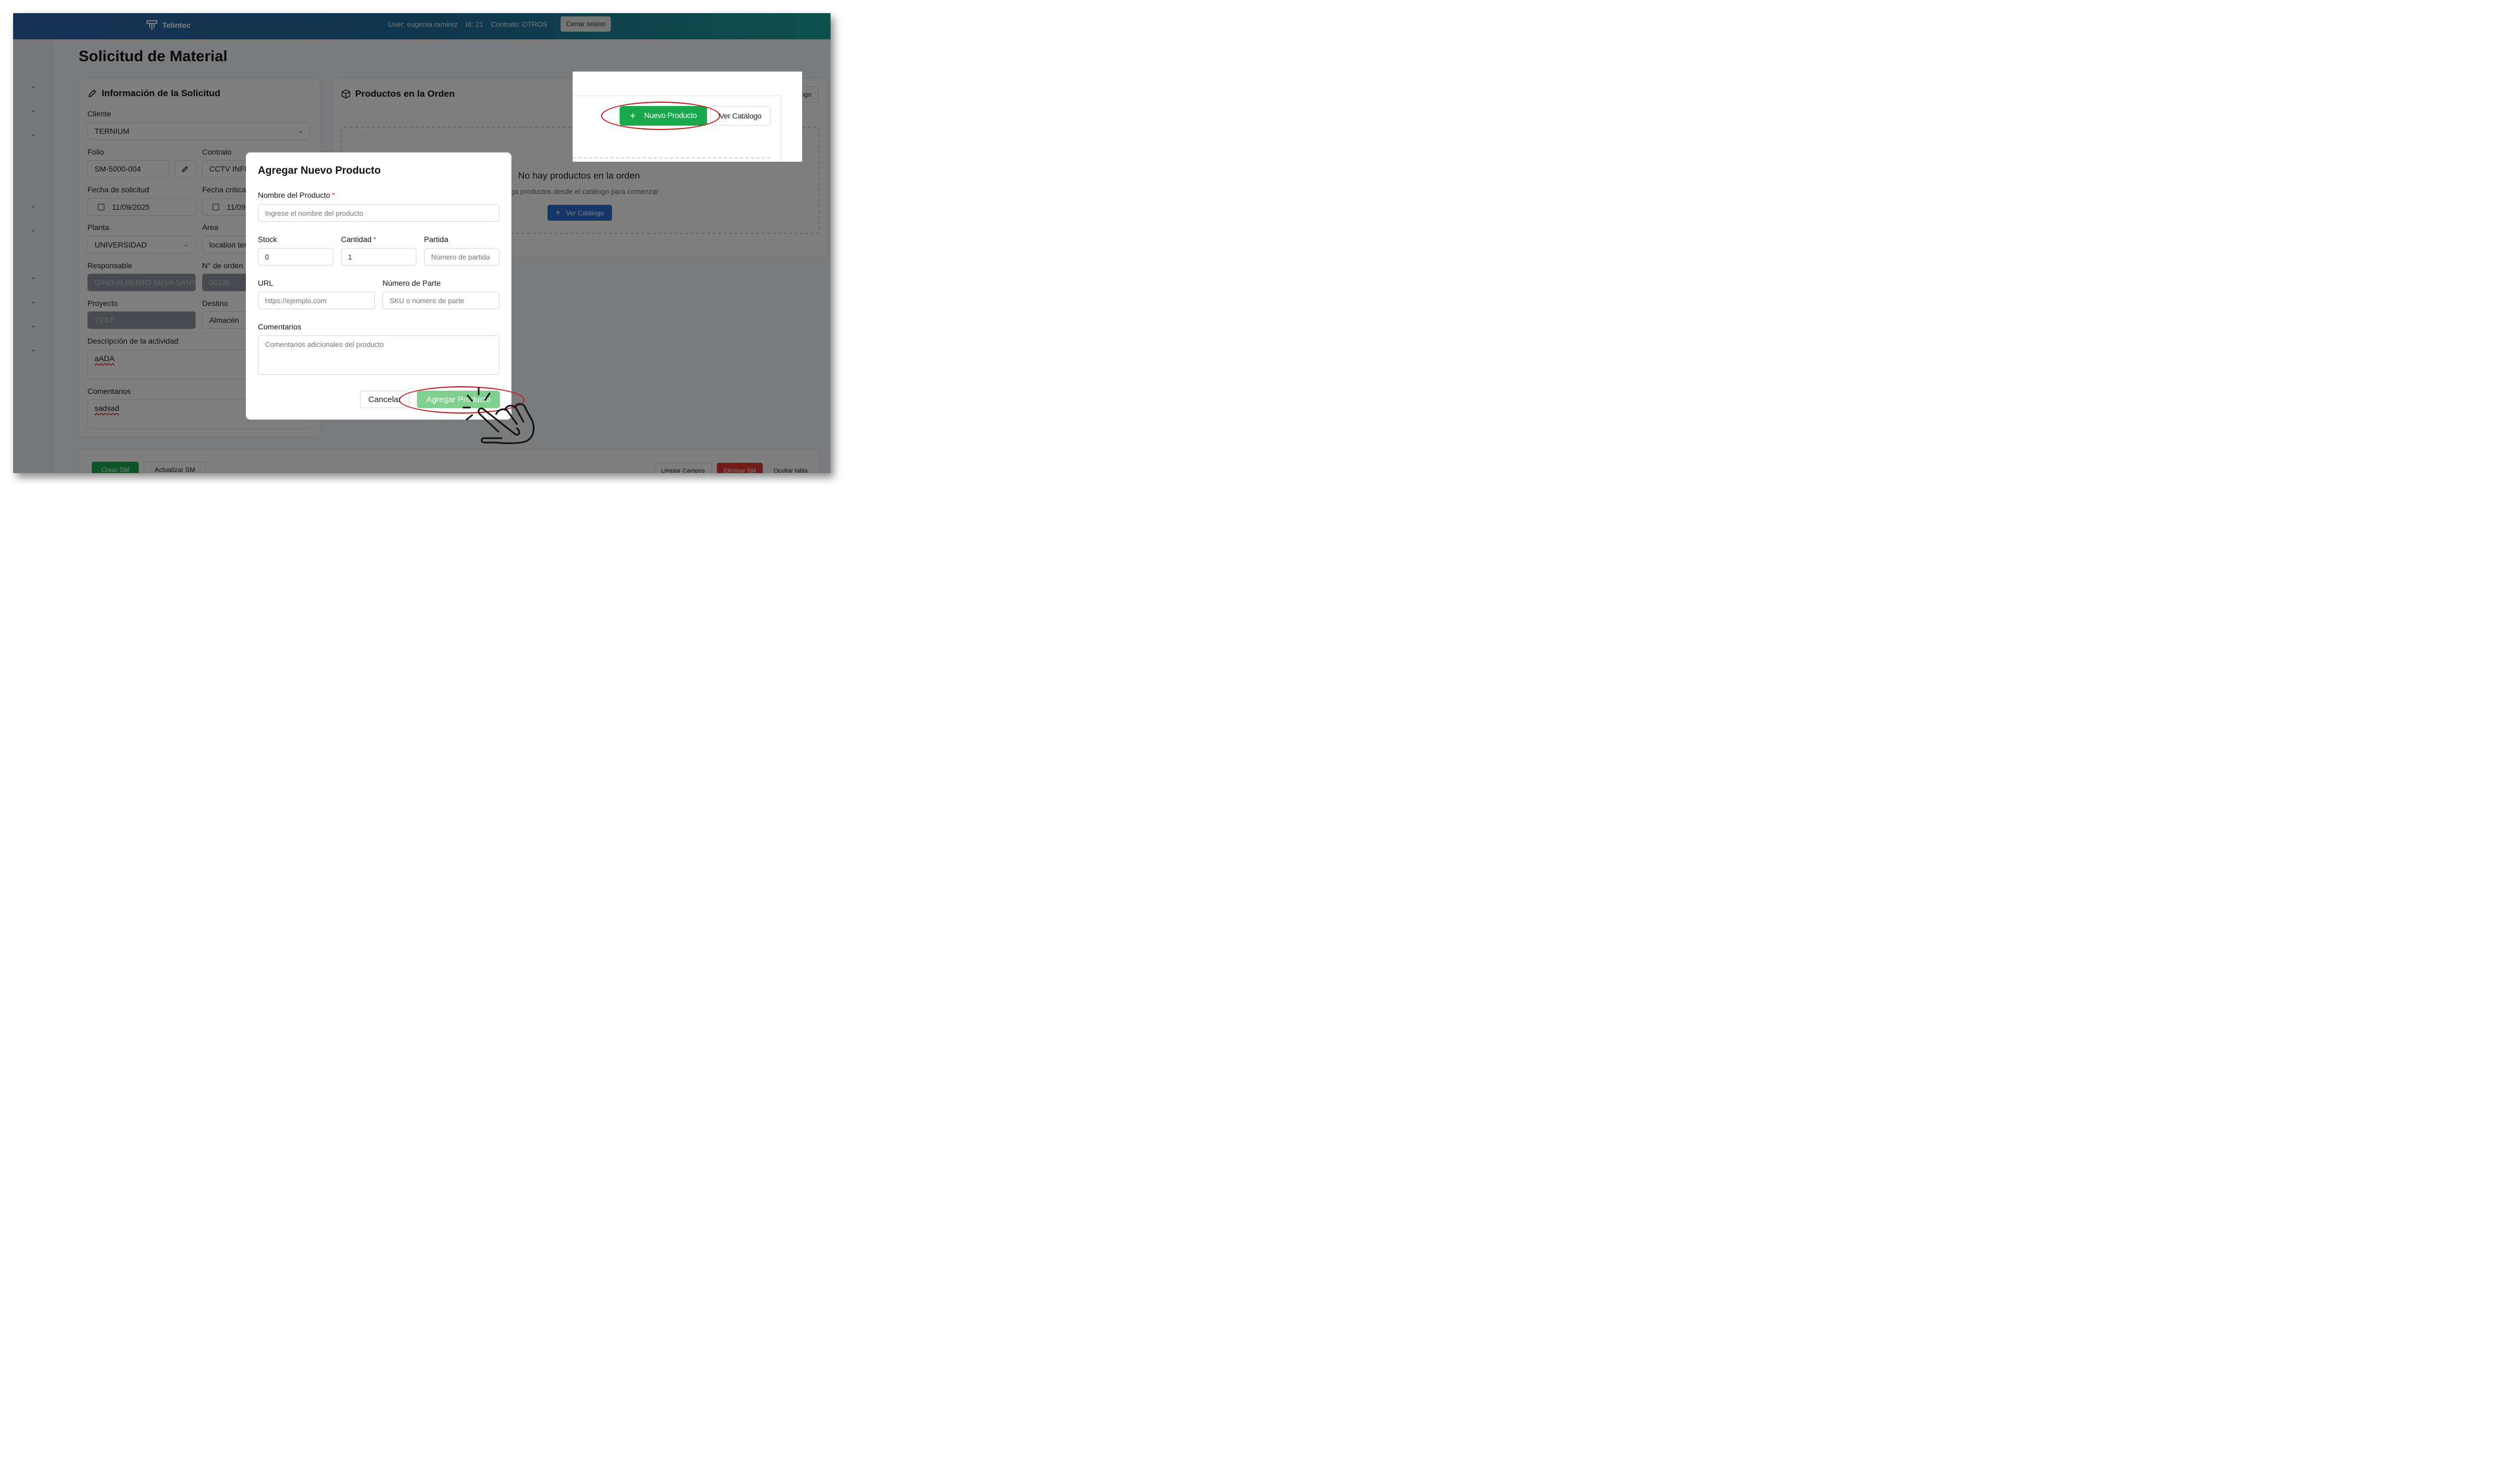 This screenshot has width=2520, height=1468. Describe the element at coordinates (378, 355) in the screenshot. I see `comentarios-textarea` at that location.